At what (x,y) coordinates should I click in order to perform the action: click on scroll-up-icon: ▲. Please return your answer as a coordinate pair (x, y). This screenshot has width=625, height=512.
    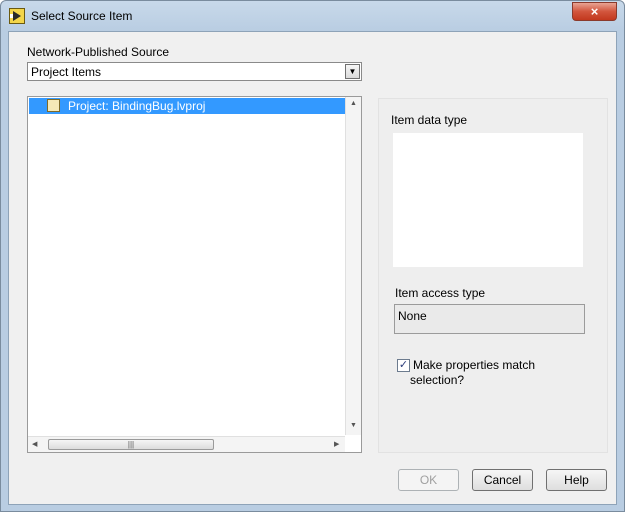
    Looking at the image, I should click on (353, 103).